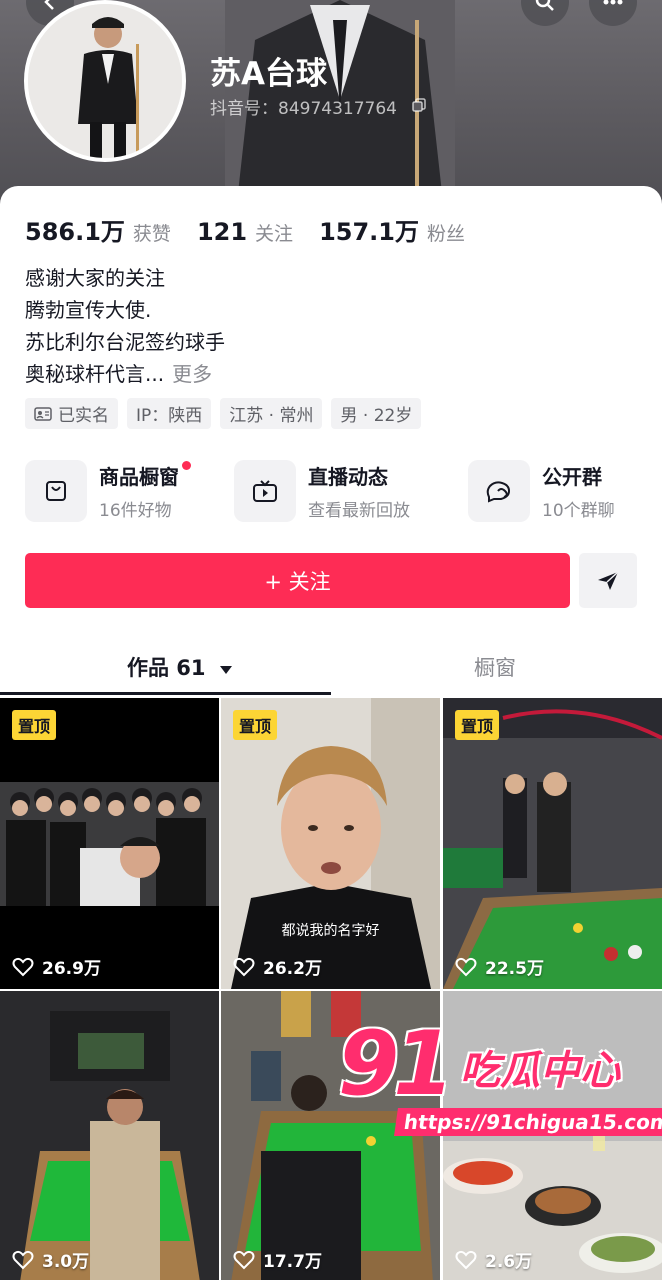 The width and height of the screenshot is (662, 1280). What do you see at coordinates (514, 969) in the screenshot?
I see `like-count-text: 22.5万` at bounding box center [514, 969].